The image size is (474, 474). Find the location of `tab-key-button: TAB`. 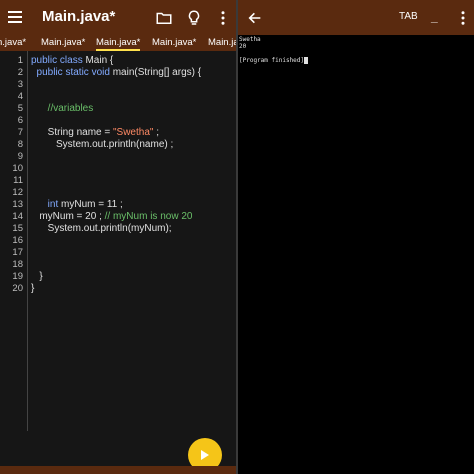

tab-key-button: TAB is located at coordinates (408, 16).